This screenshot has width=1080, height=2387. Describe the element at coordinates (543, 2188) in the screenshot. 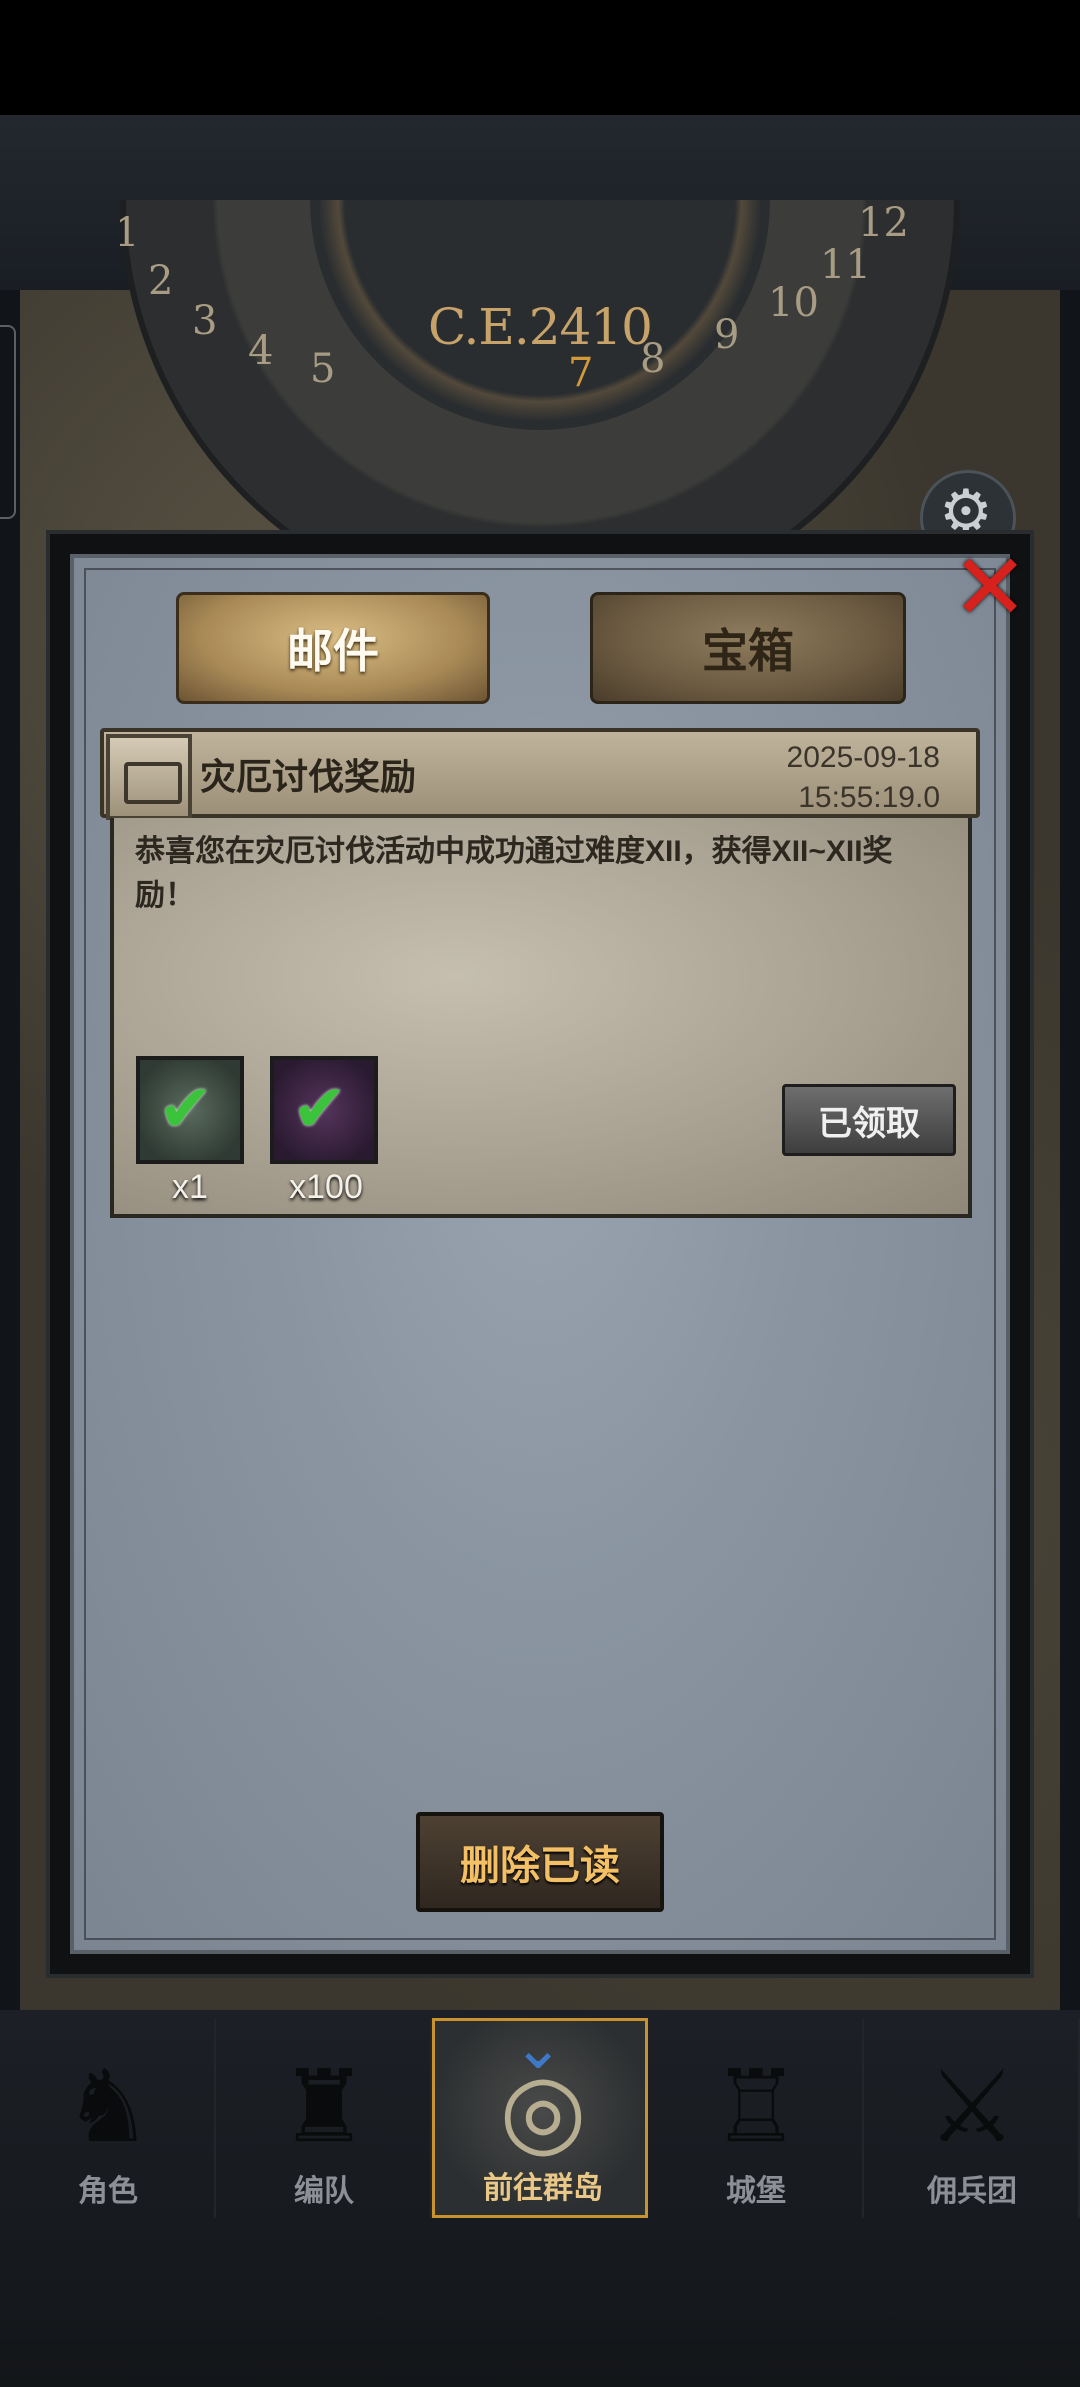

I see `nav-label: 前往群岛` at that location.